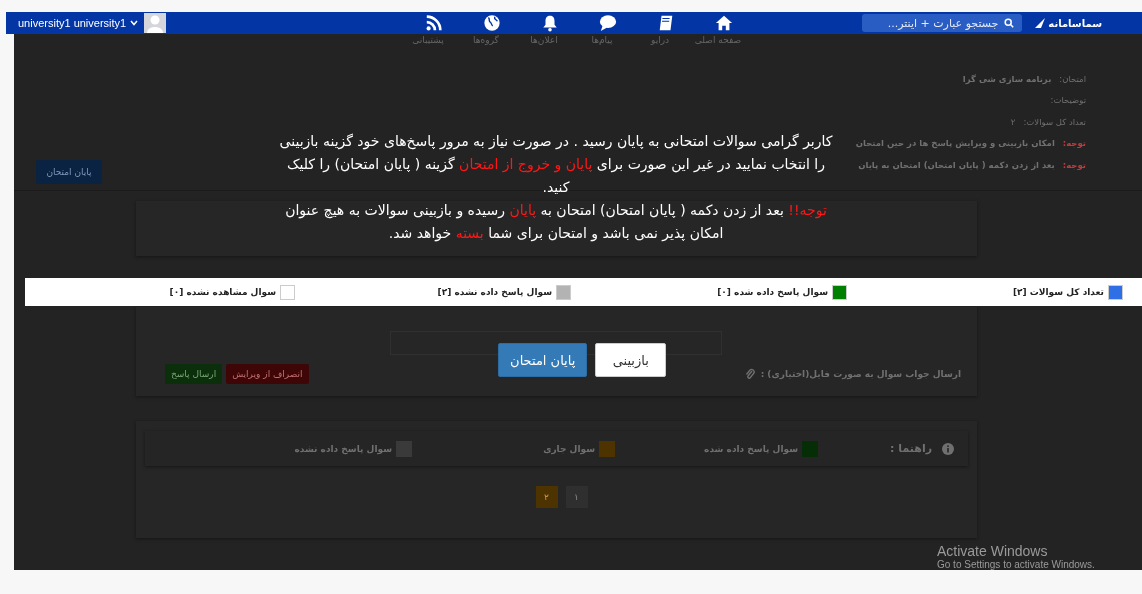  Describe the element at coordinates (1040, 23) in the screenshot. I see `logo-icon` at that location.